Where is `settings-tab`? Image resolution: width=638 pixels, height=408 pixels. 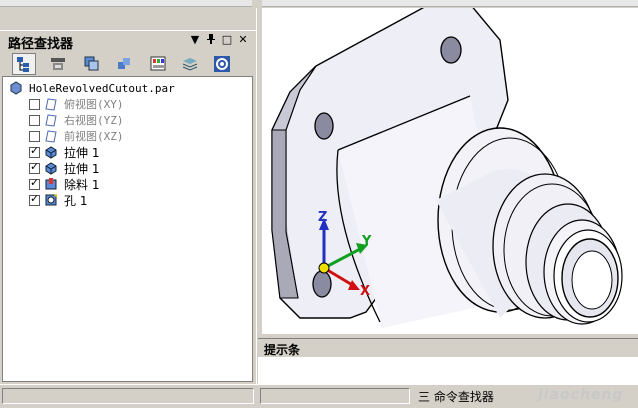
settings-tab is located at coordinates (222, 64).